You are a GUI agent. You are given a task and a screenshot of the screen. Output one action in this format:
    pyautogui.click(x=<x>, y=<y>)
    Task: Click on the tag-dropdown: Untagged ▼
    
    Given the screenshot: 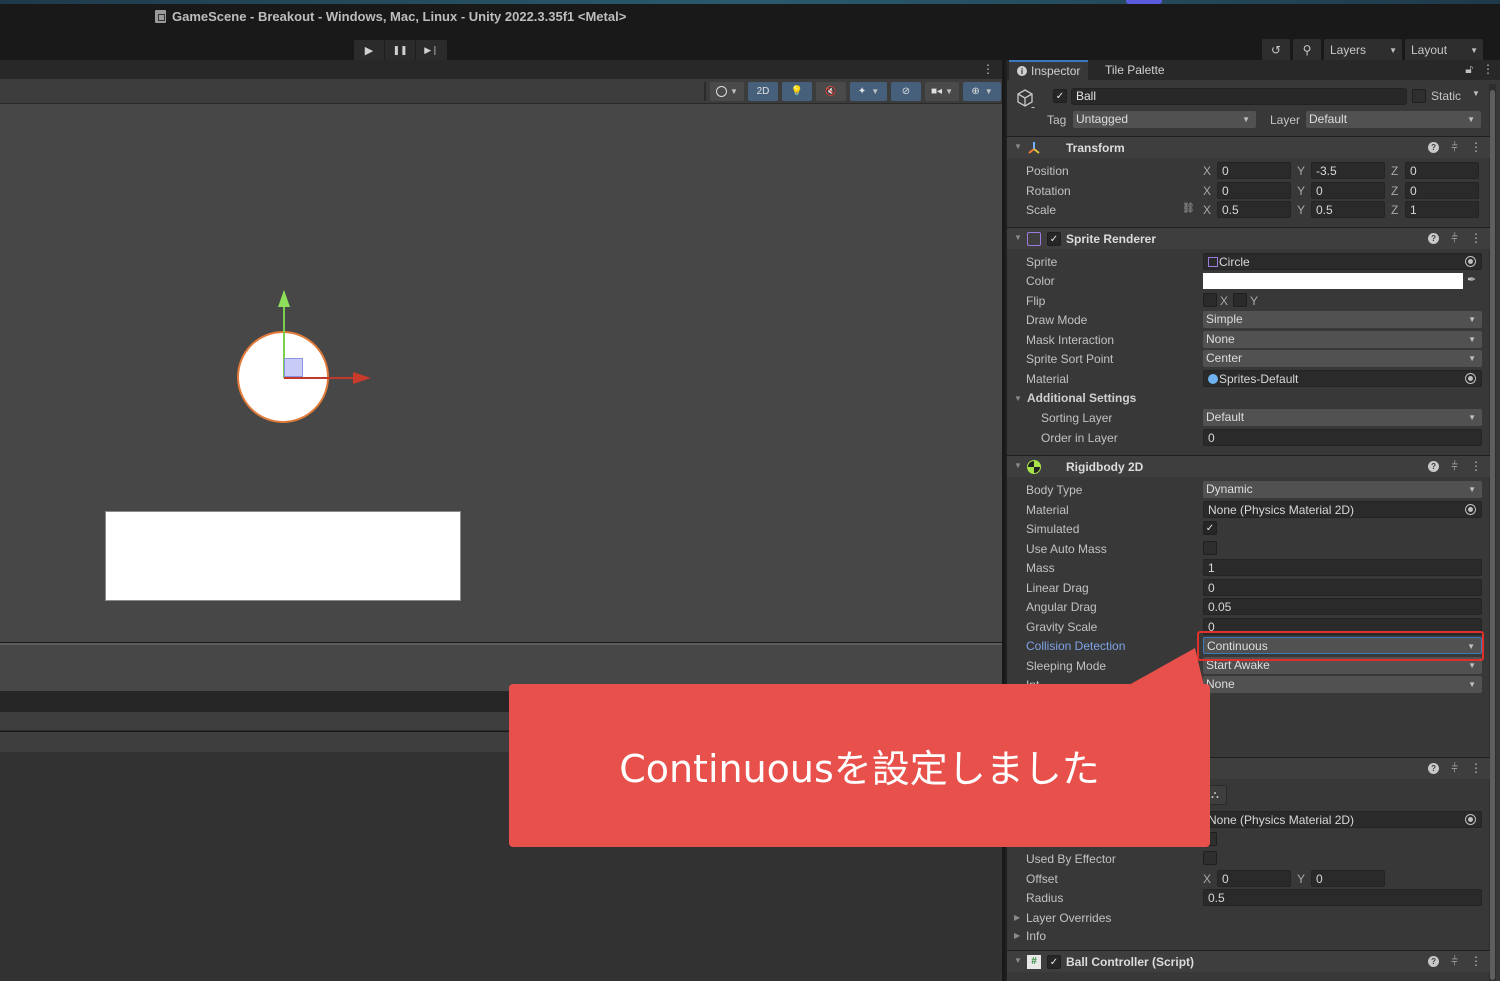 What is the action you would take?
    pyautogui.click(x=1164, y=119)
    